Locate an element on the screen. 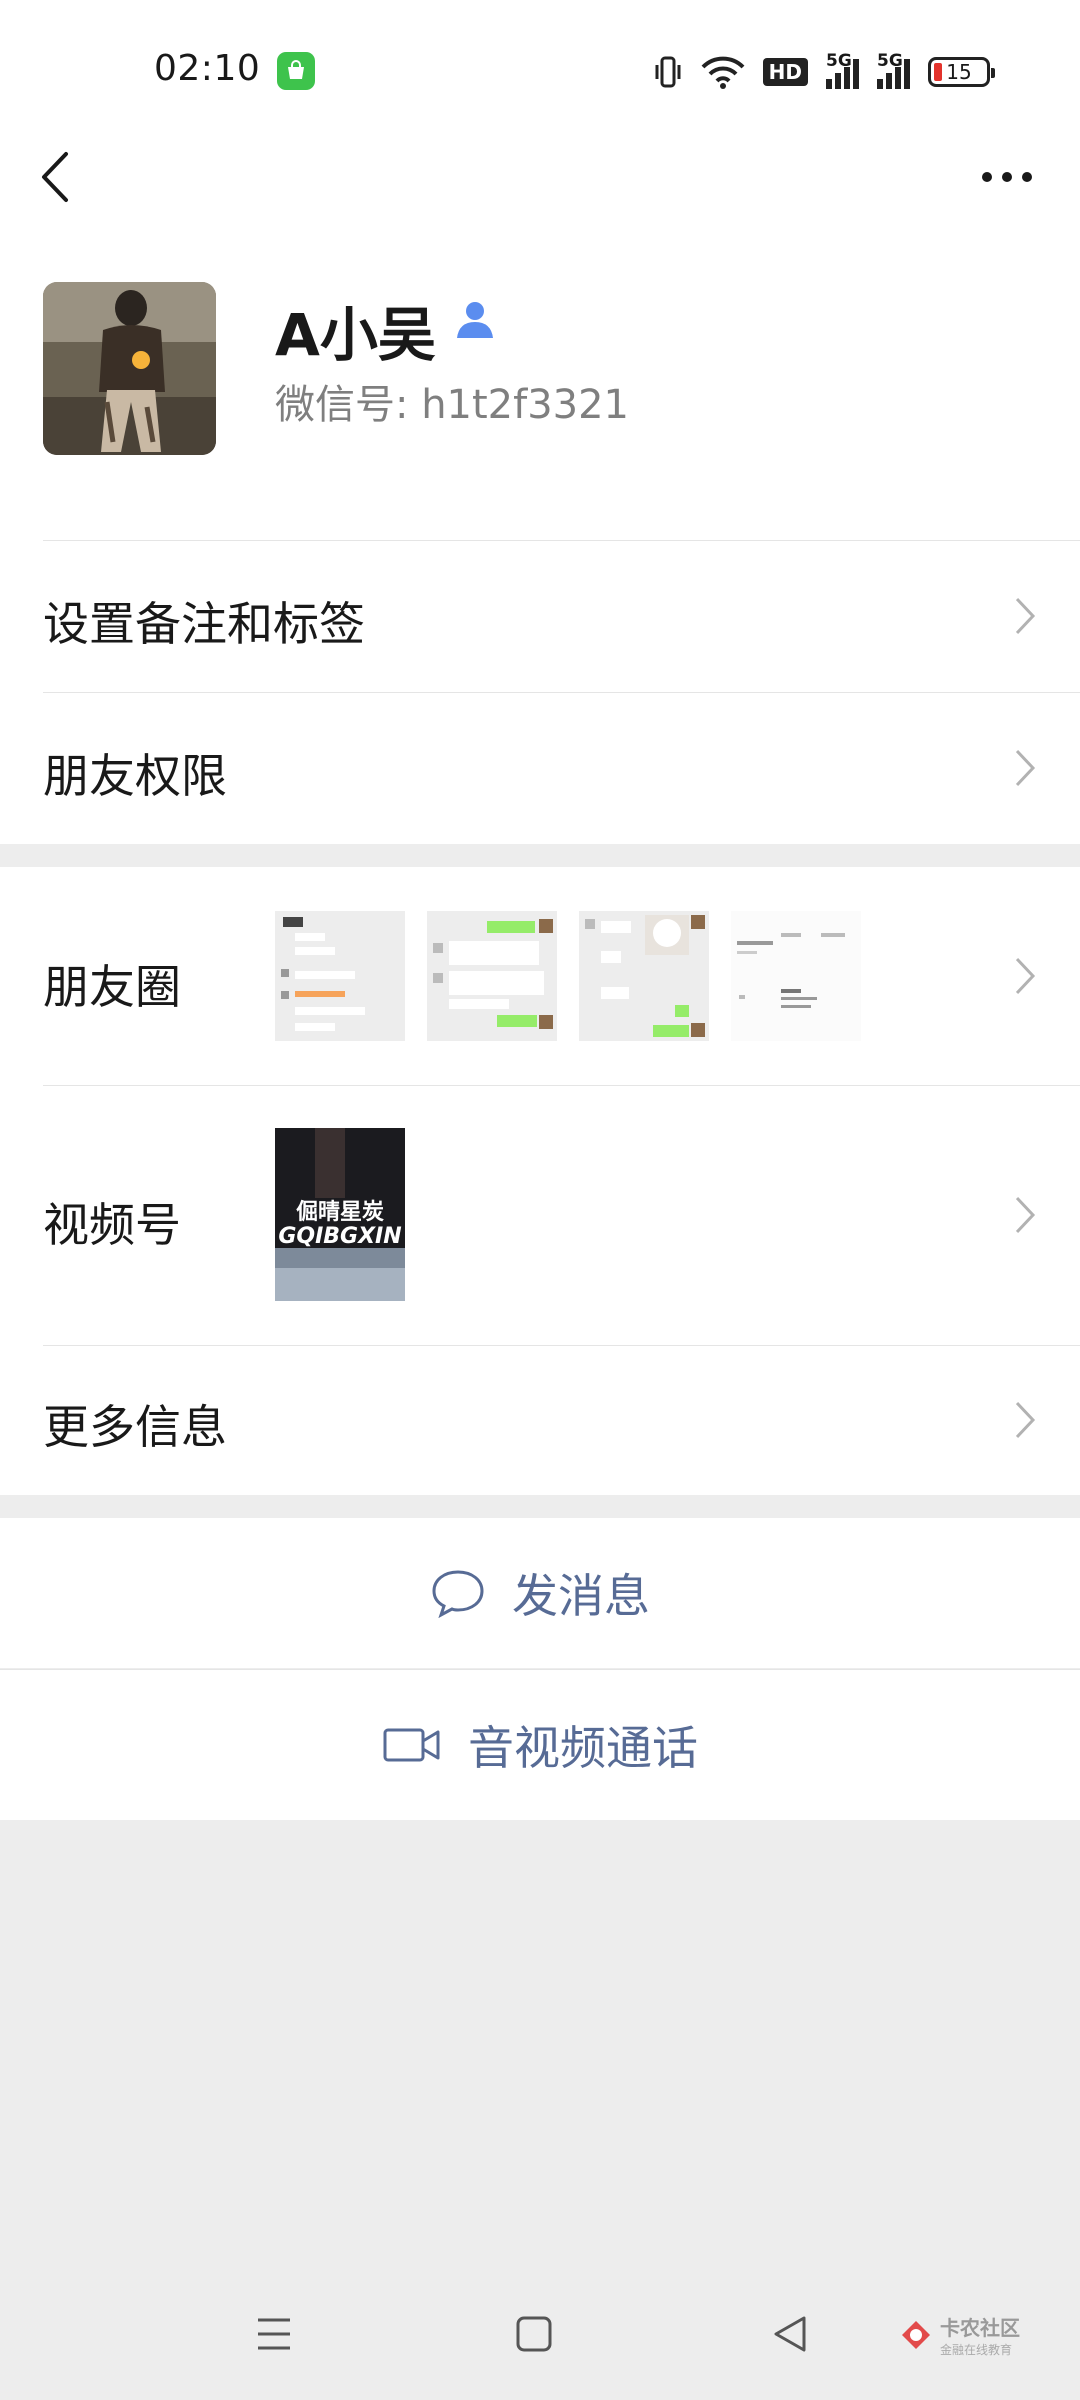  app-notification-icon is located at coordinates (296, 71).